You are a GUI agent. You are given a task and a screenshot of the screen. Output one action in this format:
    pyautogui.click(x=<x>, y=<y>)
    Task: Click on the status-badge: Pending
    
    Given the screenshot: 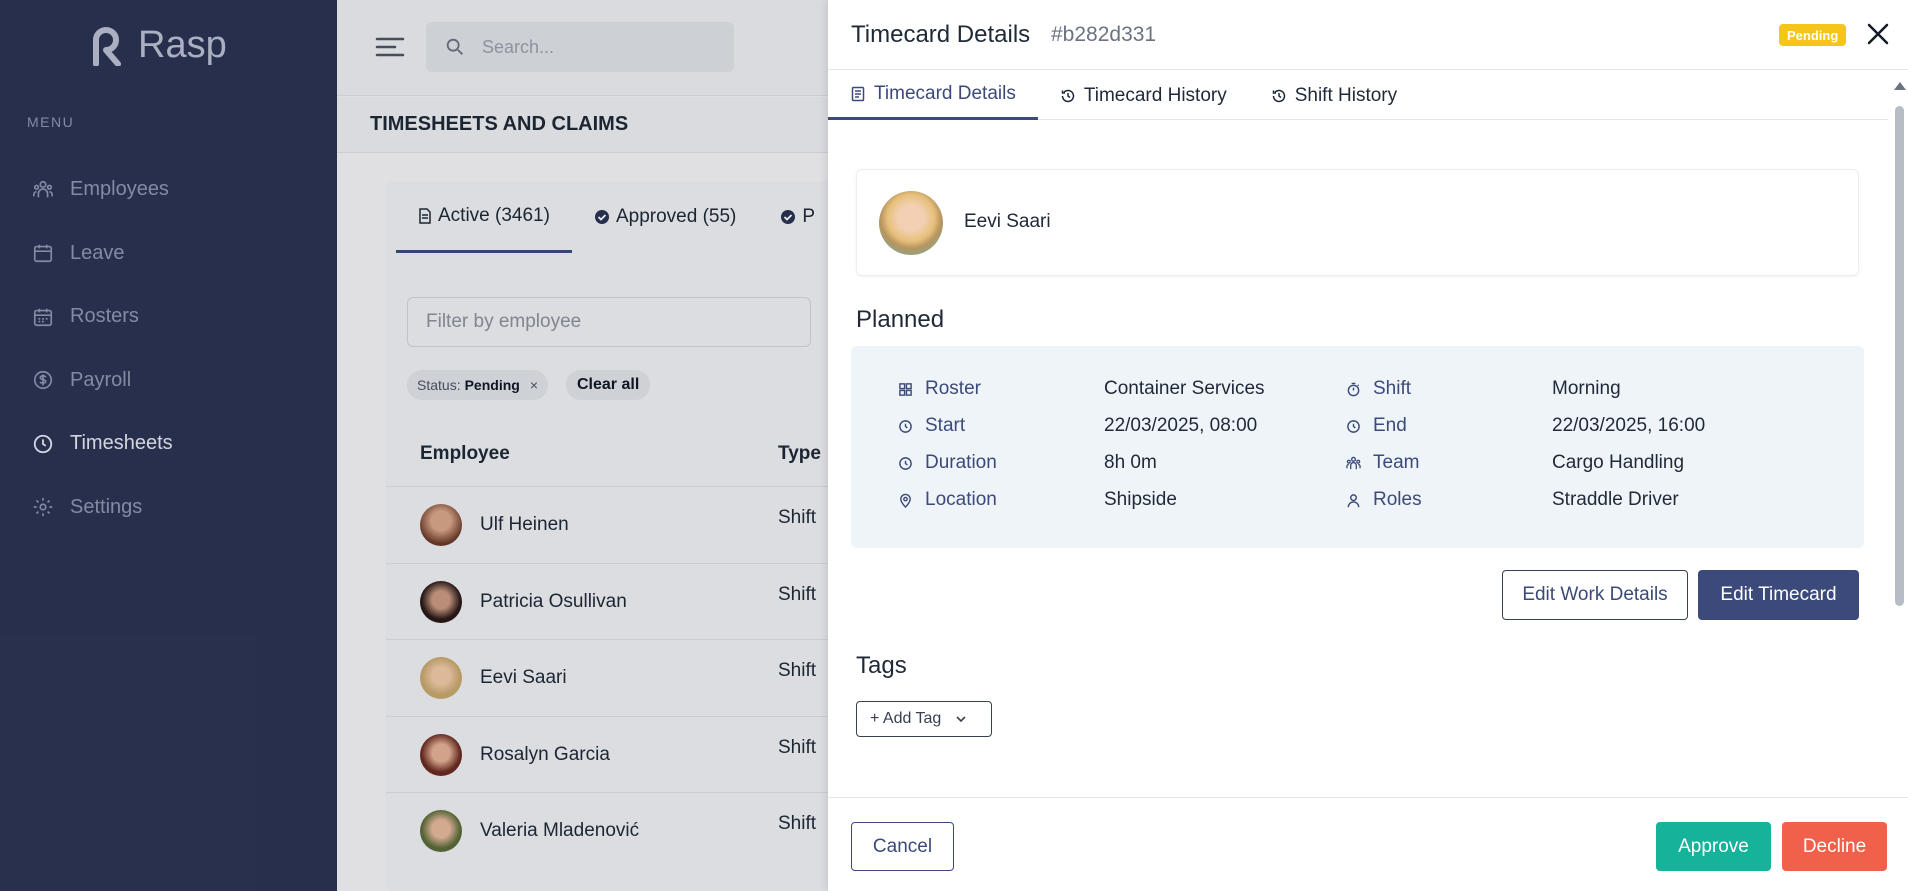 What is the action you would take?
    pyautogui.click(x=1813, y=35)
    